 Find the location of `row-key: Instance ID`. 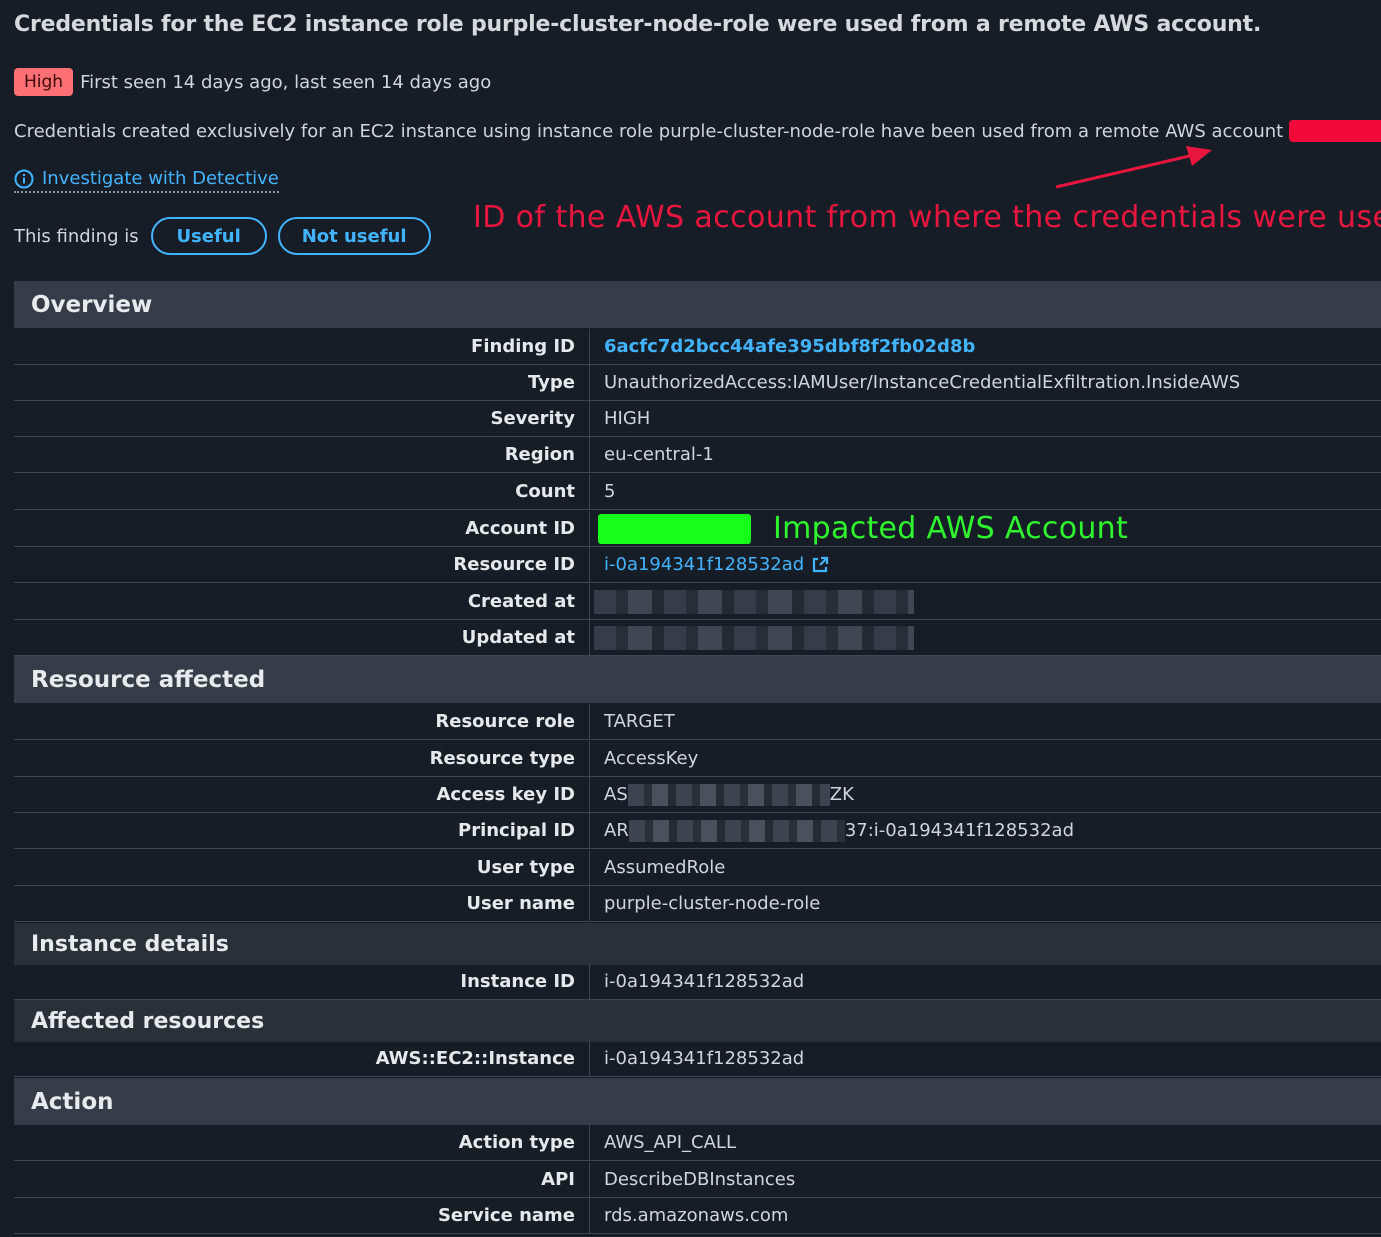

row-key: Instance ID is located at coordinates (302, 981).